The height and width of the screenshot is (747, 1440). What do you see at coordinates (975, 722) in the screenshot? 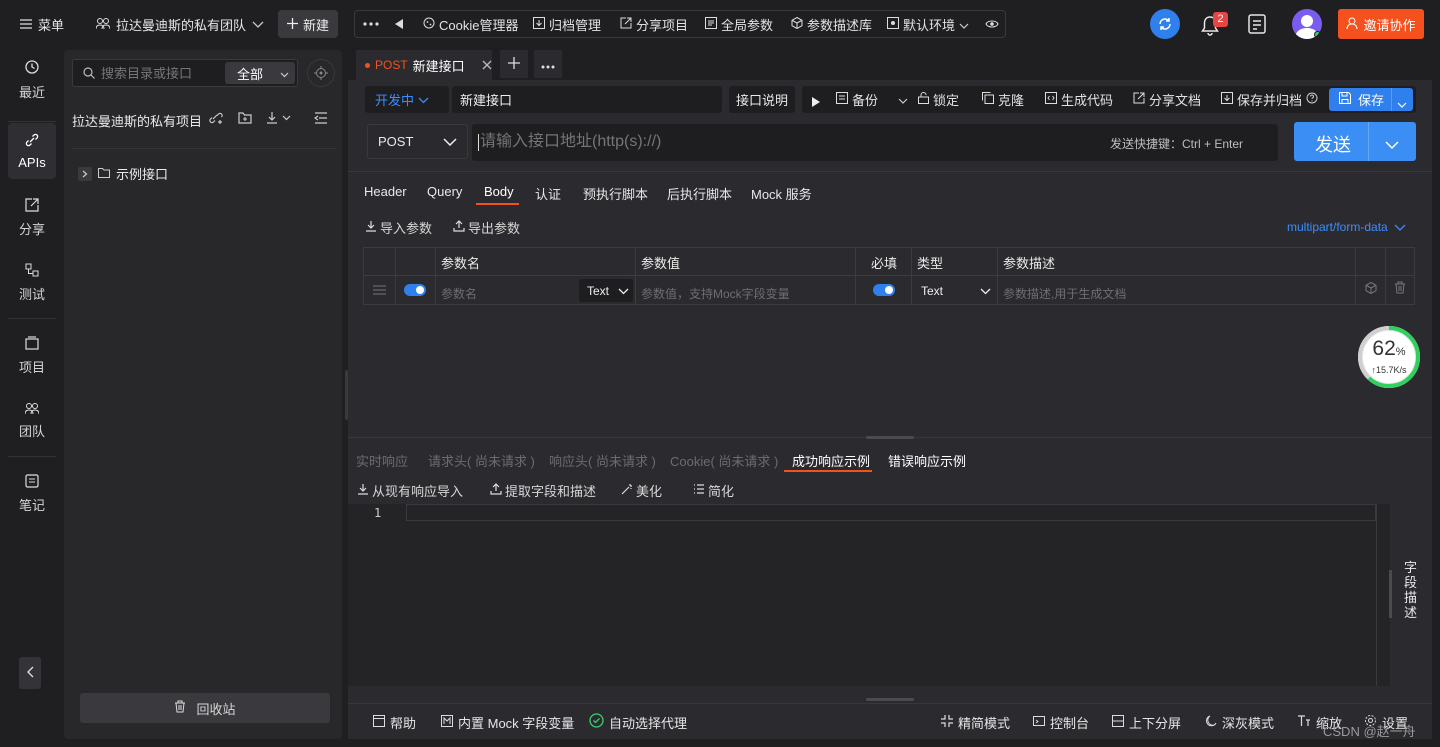
I see `compact-mode-button: 精简模式` at bounding box center [975, 722].